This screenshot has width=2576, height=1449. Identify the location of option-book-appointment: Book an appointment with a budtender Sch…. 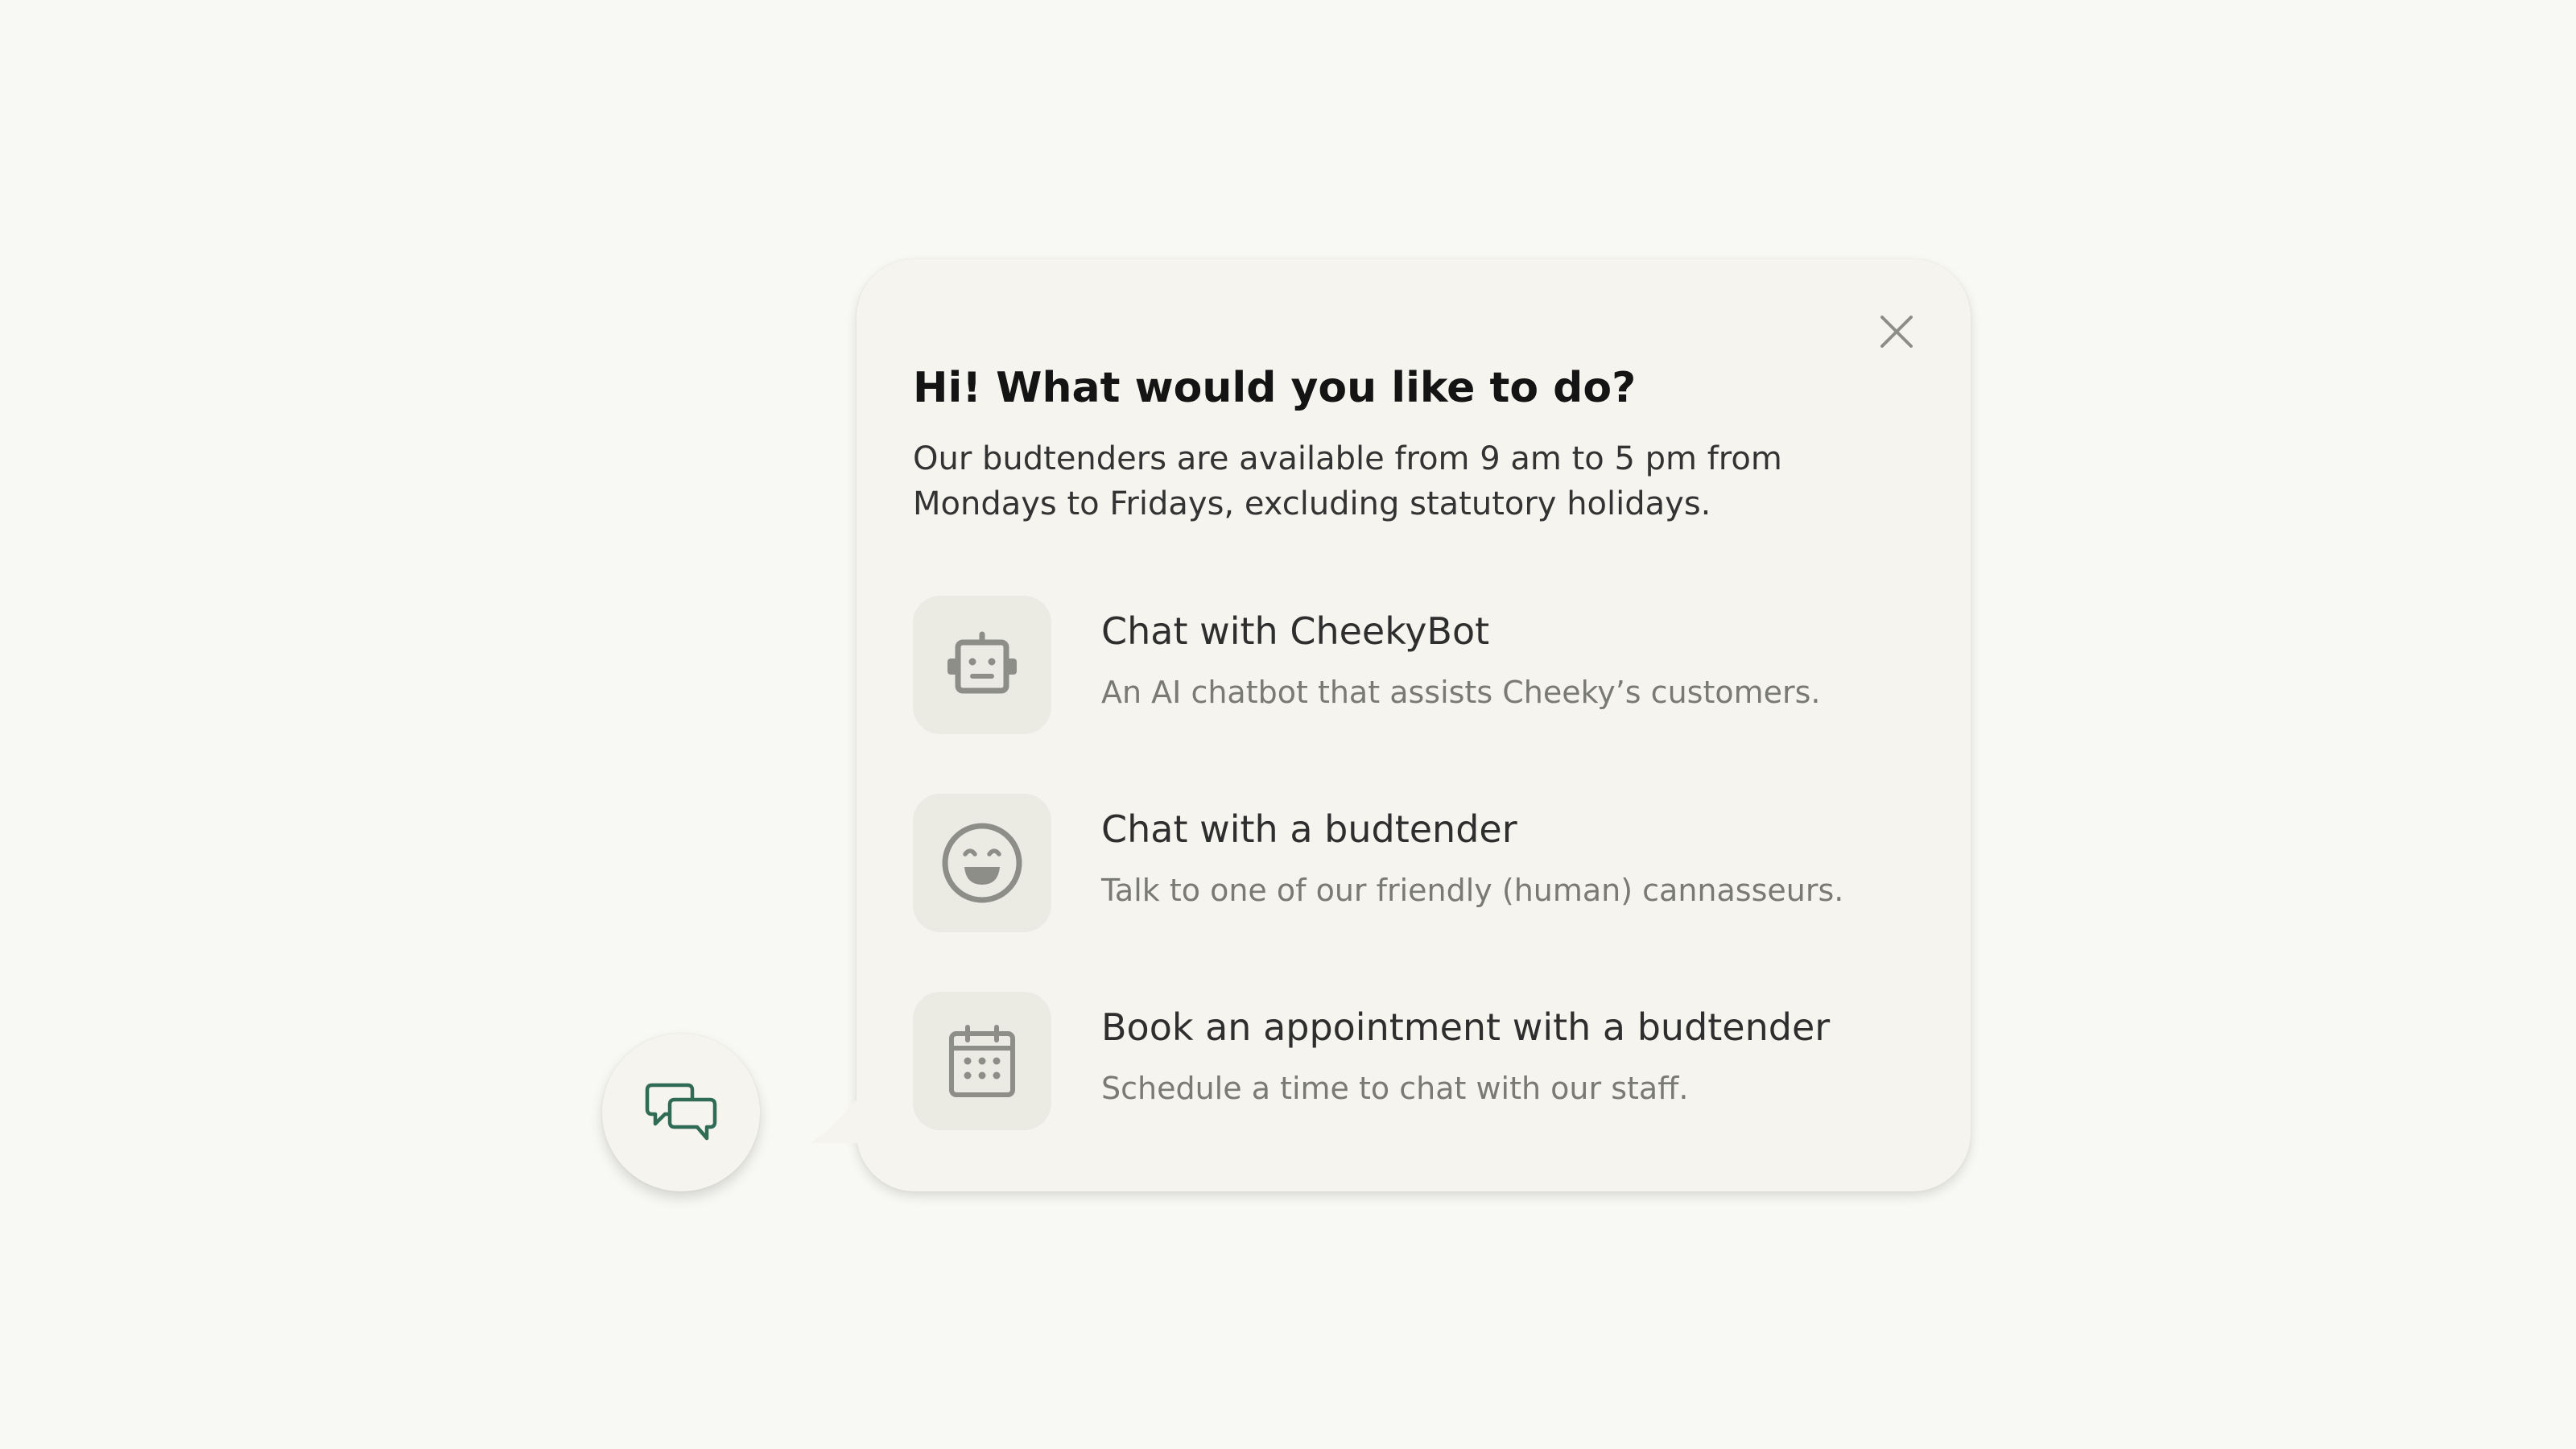
(1416, 1061).